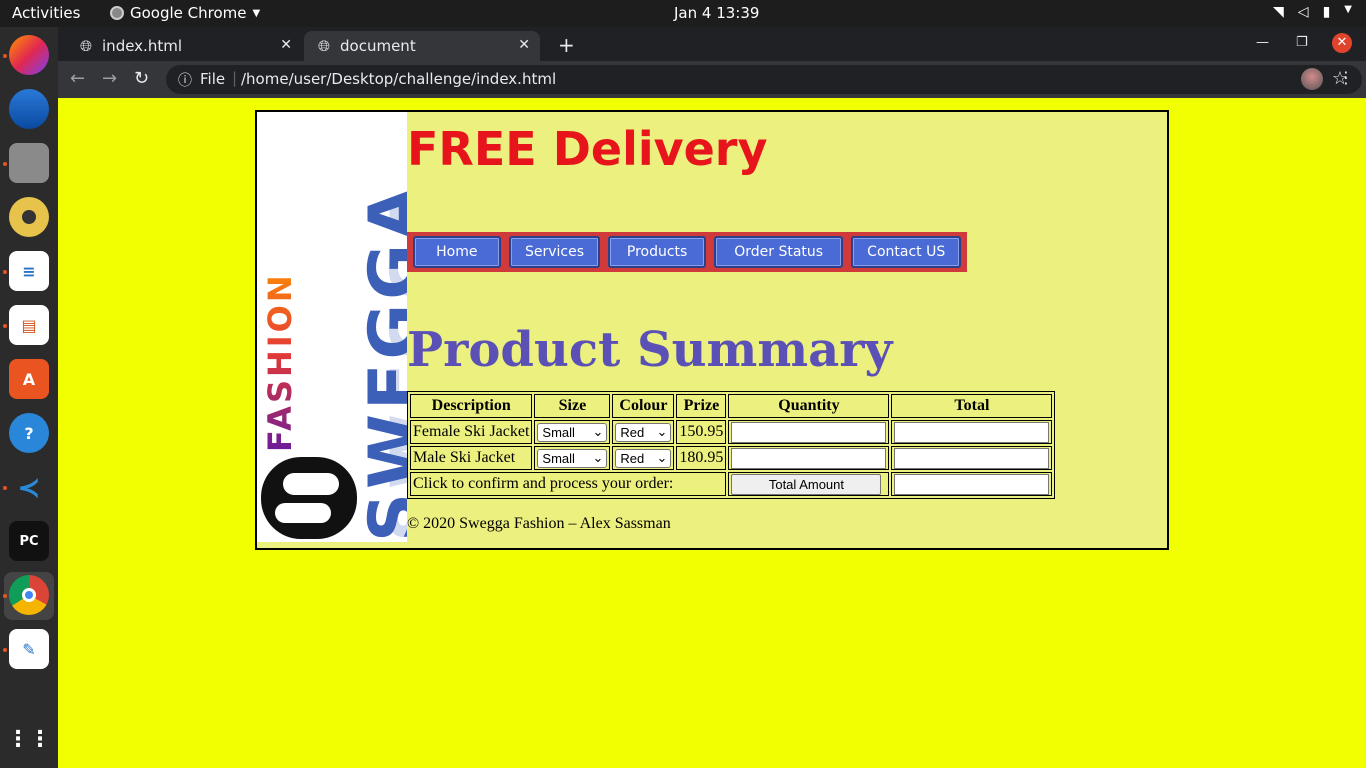  I want to click on browser-tab-strip: 🌐︎ index.html ✕ 🌐︎ document ✕ + — ❐ ✕, so click(712, 44).